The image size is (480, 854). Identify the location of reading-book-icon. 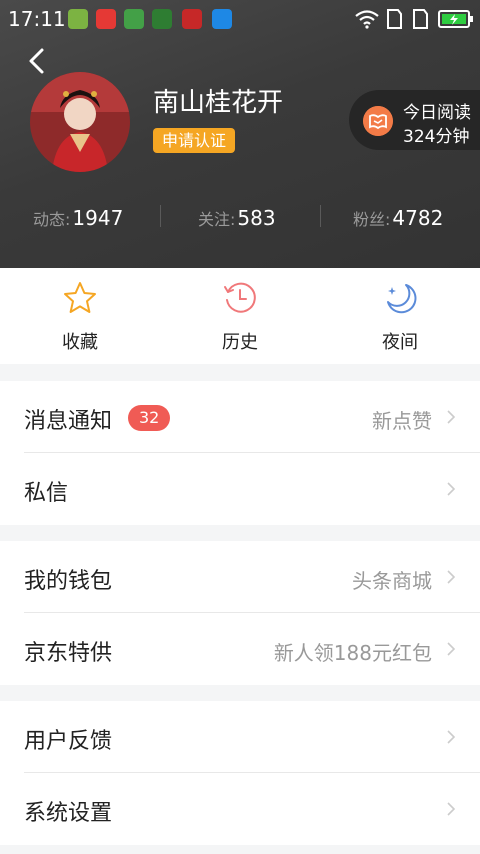
(378, 121).